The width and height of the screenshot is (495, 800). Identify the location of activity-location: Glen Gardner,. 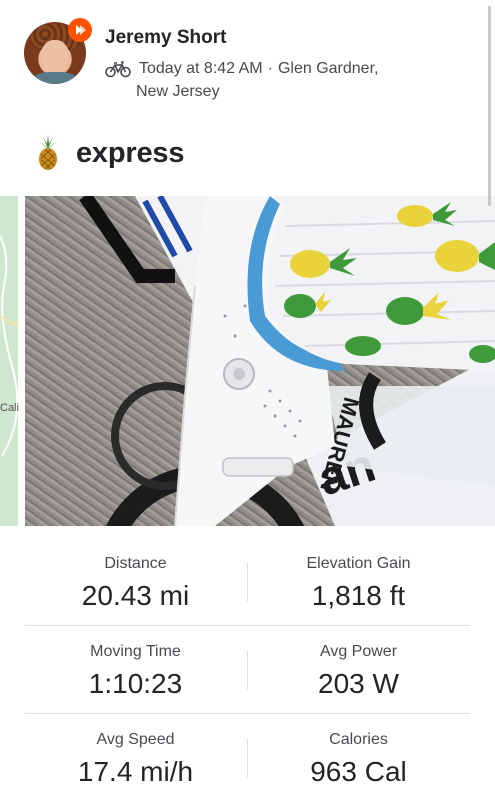
(328, 68).